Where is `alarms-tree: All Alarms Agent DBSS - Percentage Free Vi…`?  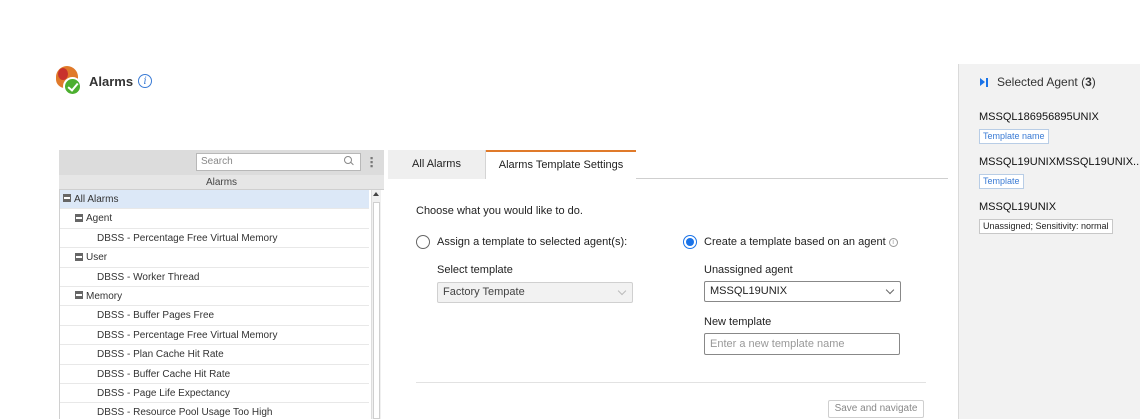 alarms-tree: All Alarms Agent DBSS - Percentage Free Vi… is located at coordinates (214, 304).